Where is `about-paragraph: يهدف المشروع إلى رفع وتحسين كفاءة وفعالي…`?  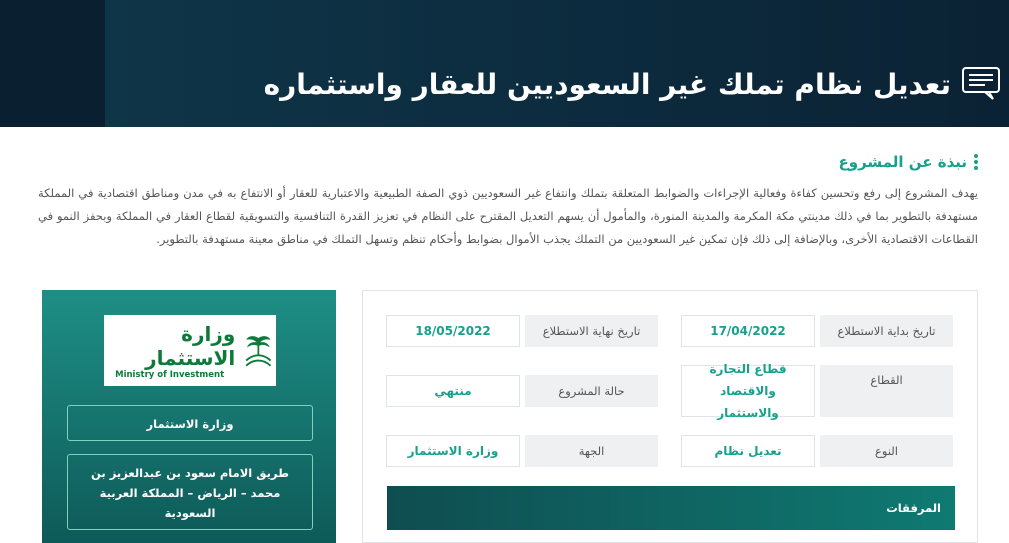
about-paragraph: يهدف المشروع إلى رفع وتحسين كفاءة وفعالي… is located at coordinates (508, 216).